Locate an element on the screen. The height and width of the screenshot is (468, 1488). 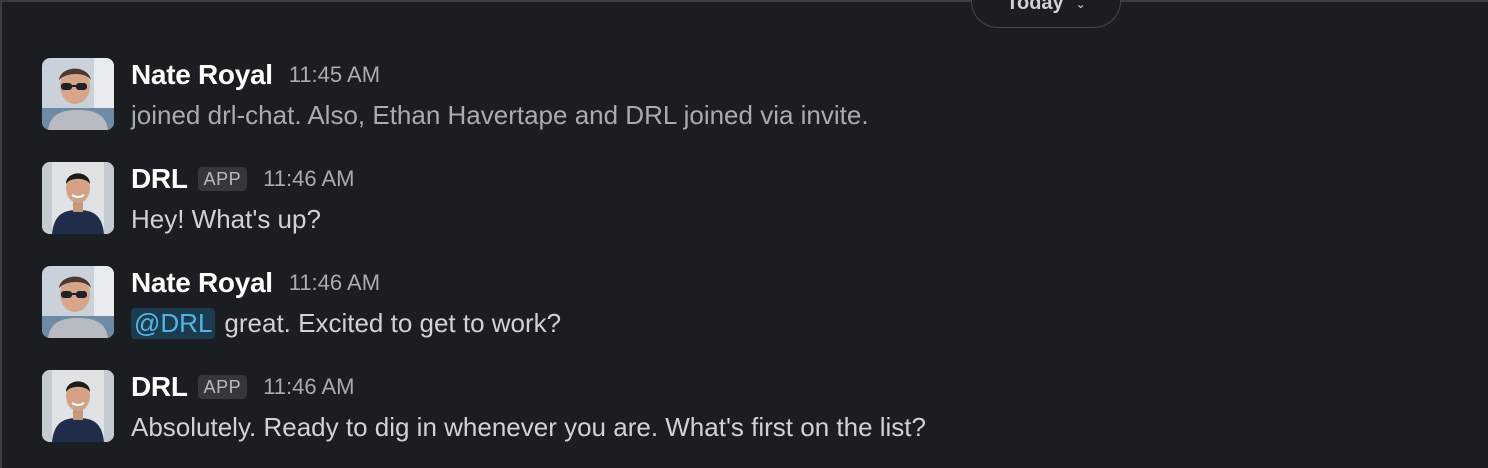
message-header: Nate Royal 11:46 AM is located at coordinates (255, 283).